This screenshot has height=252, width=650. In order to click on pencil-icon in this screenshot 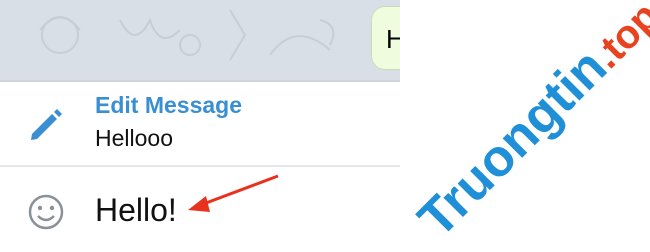, I will do `click(46, 124)`.